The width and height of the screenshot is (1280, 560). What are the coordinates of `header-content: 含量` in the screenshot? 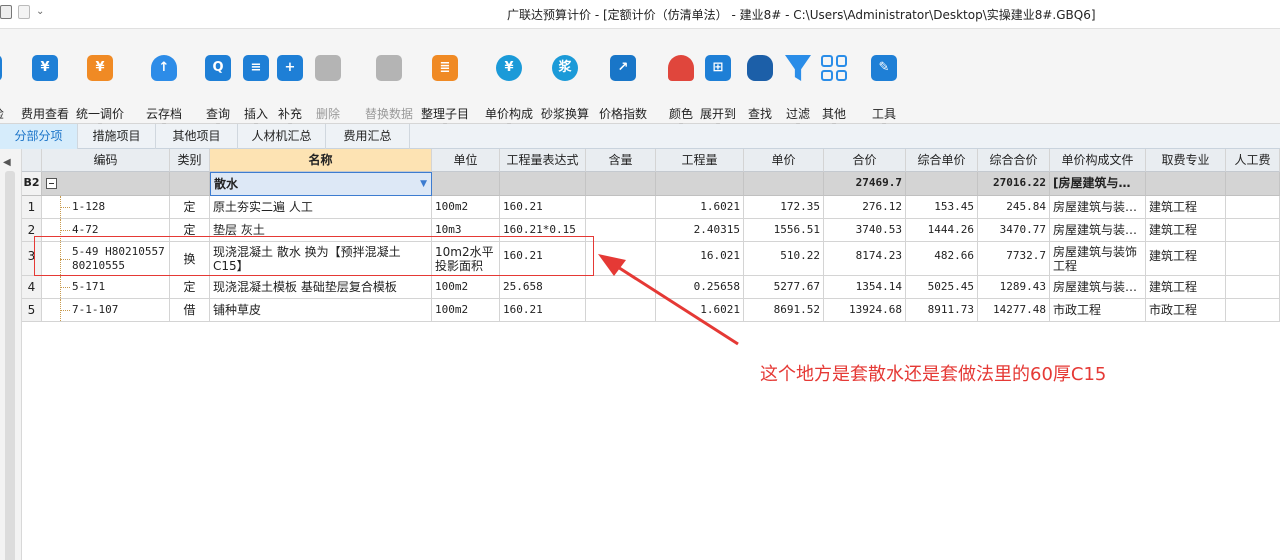 It's located at (621, 160).